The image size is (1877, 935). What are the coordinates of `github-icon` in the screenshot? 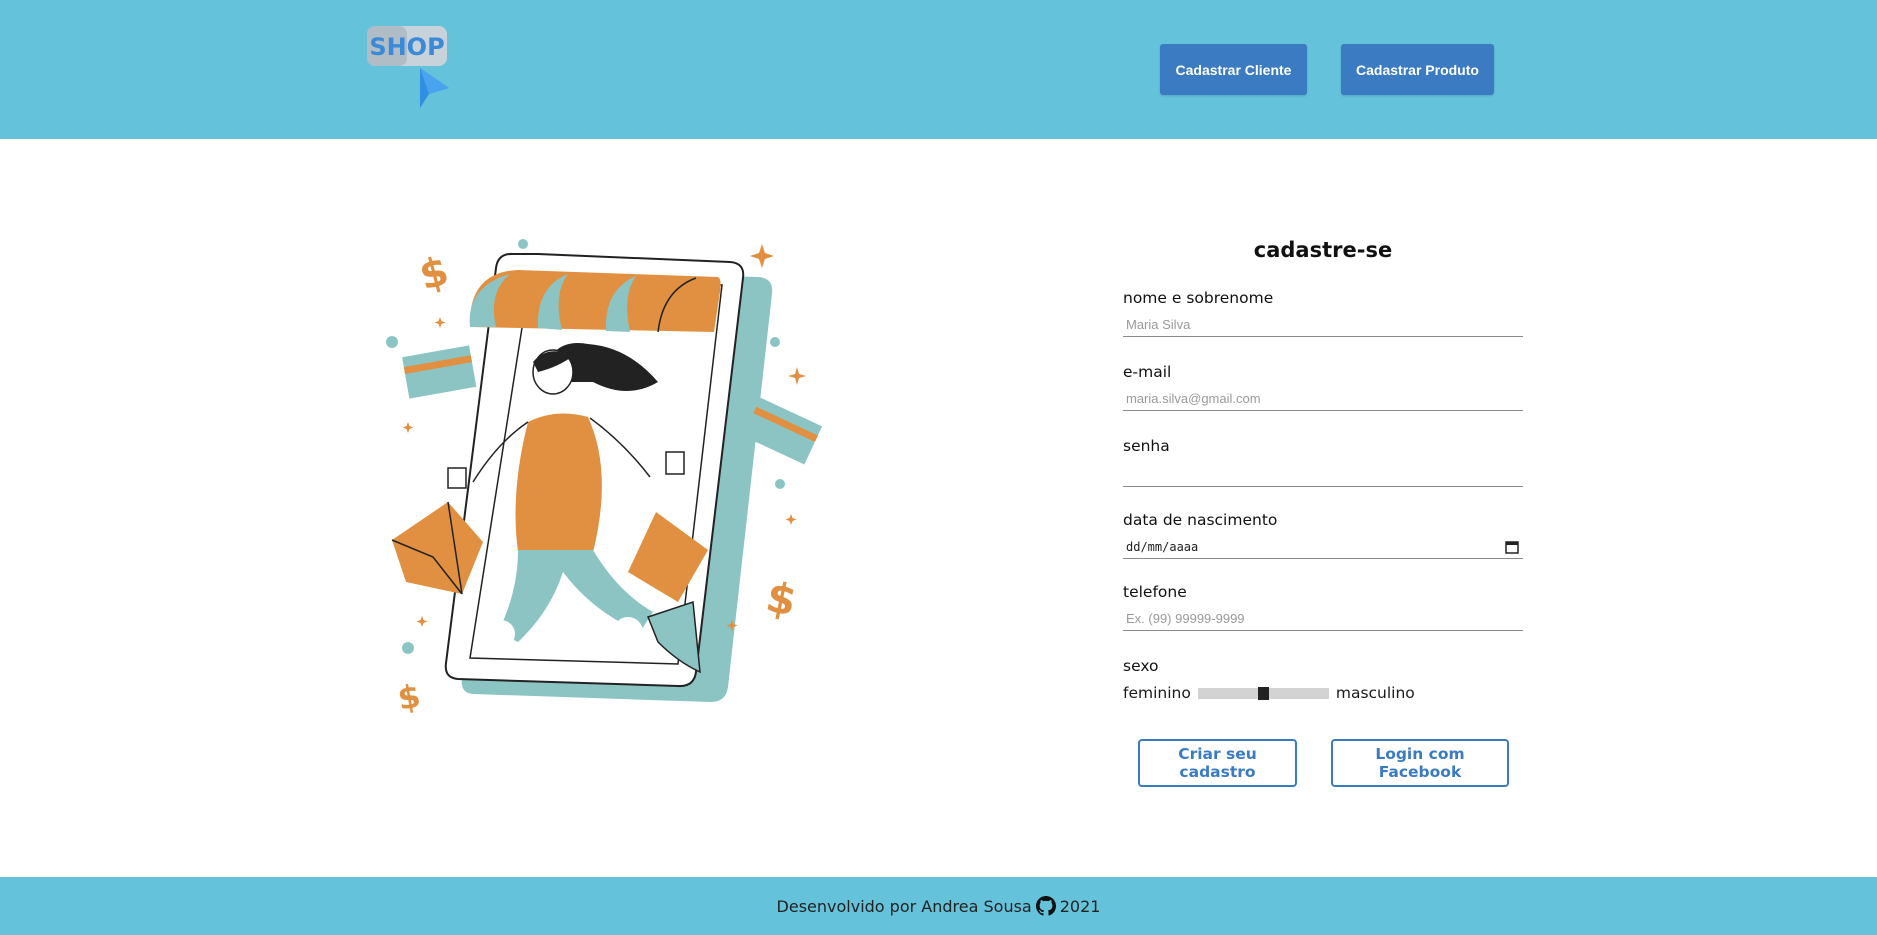 It's located at (1045, 906).